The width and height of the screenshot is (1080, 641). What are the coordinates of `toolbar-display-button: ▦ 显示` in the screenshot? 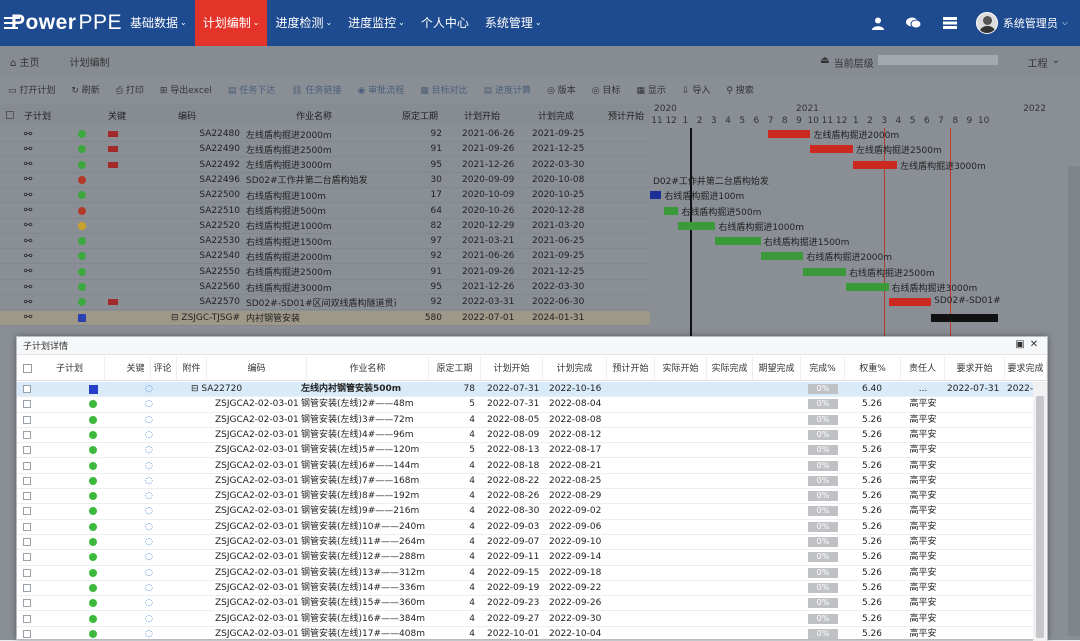 It's located at (651, 89).